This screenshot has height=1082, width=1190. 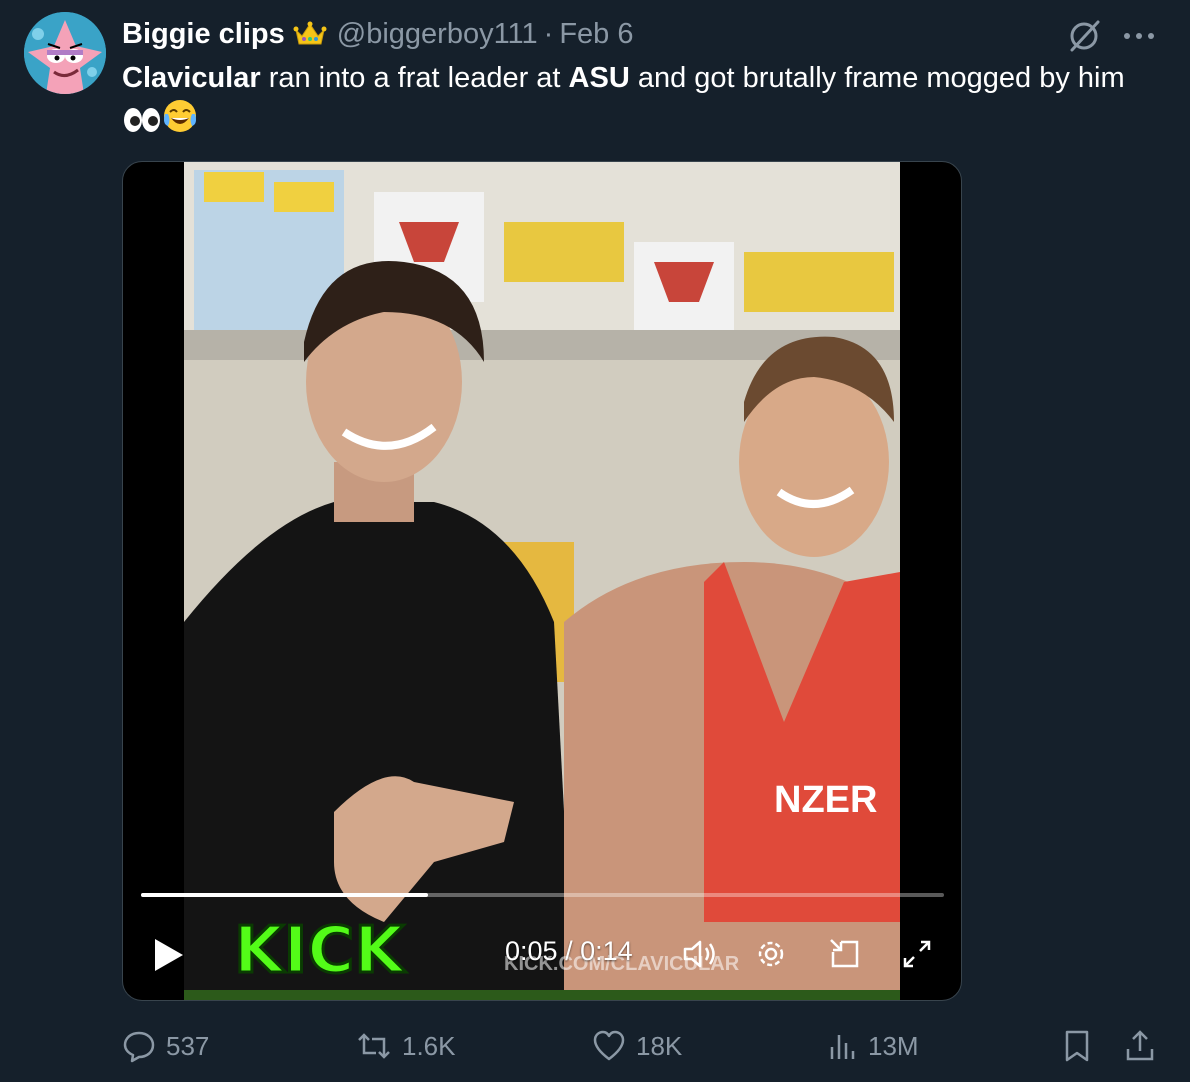 What do you see at coordinates (893, 1045) in the screenshot?
I see `view-count: 13M` at bounding box center [893, 1045].